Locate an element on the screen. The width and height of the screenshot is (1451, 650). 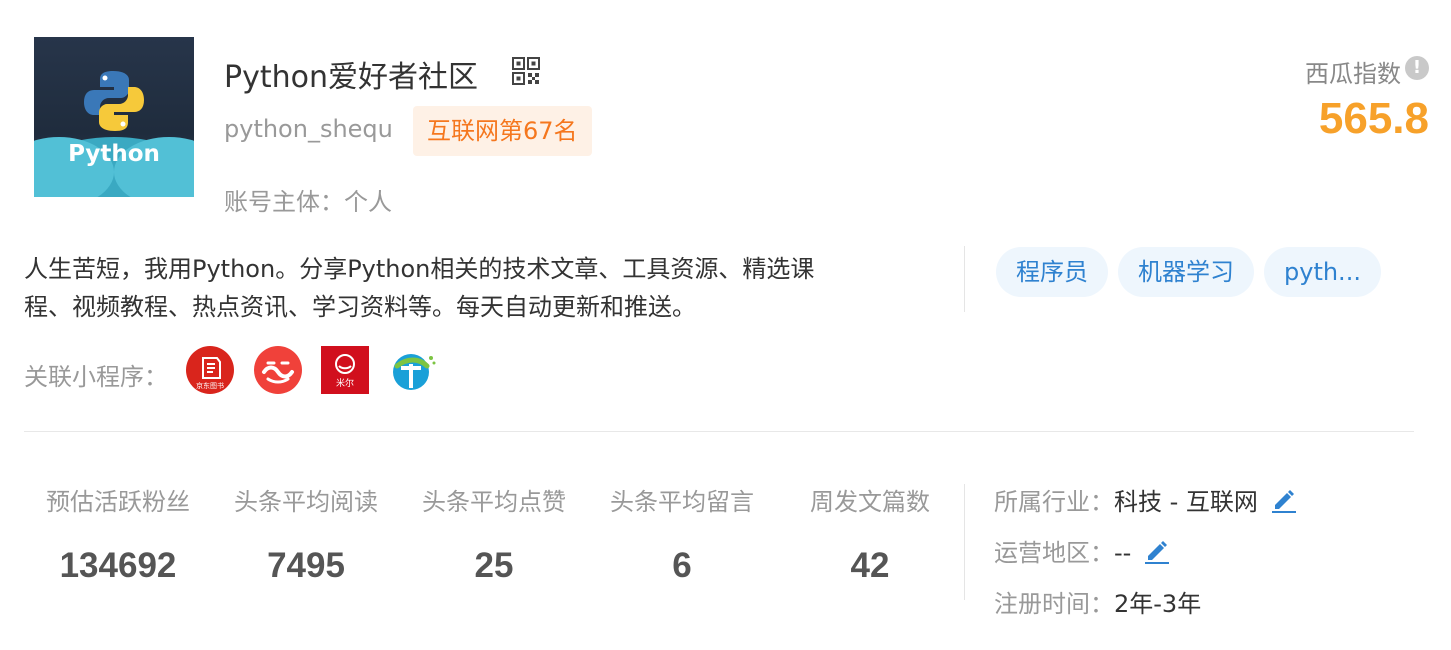
dangdang-icon is located at coordinates (278, 370).